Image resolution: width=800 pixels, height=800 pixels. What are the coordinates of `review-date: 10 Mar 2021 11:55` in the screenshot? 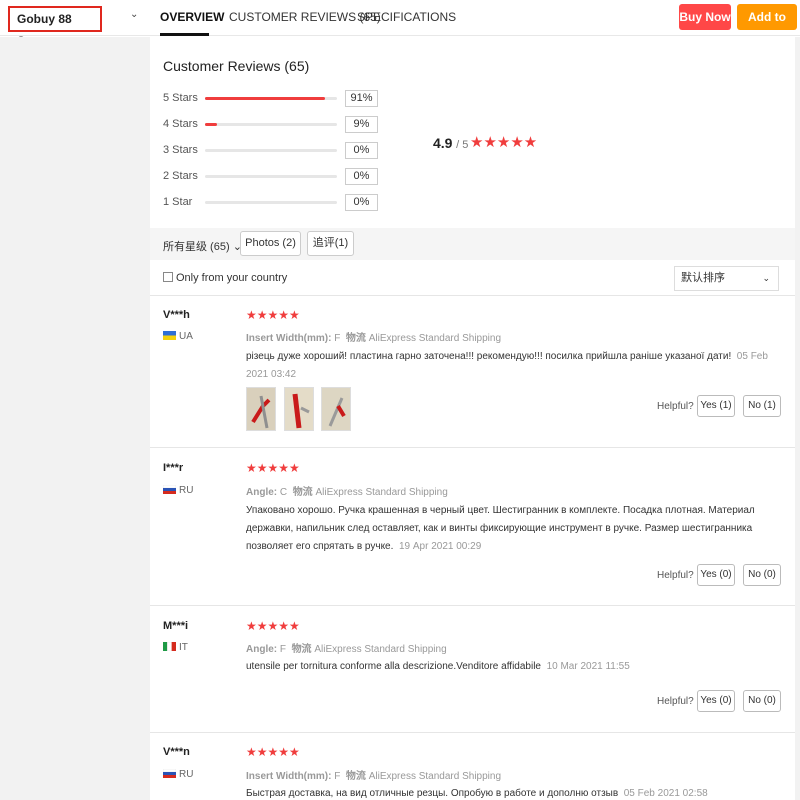 It's located at (588, 666).